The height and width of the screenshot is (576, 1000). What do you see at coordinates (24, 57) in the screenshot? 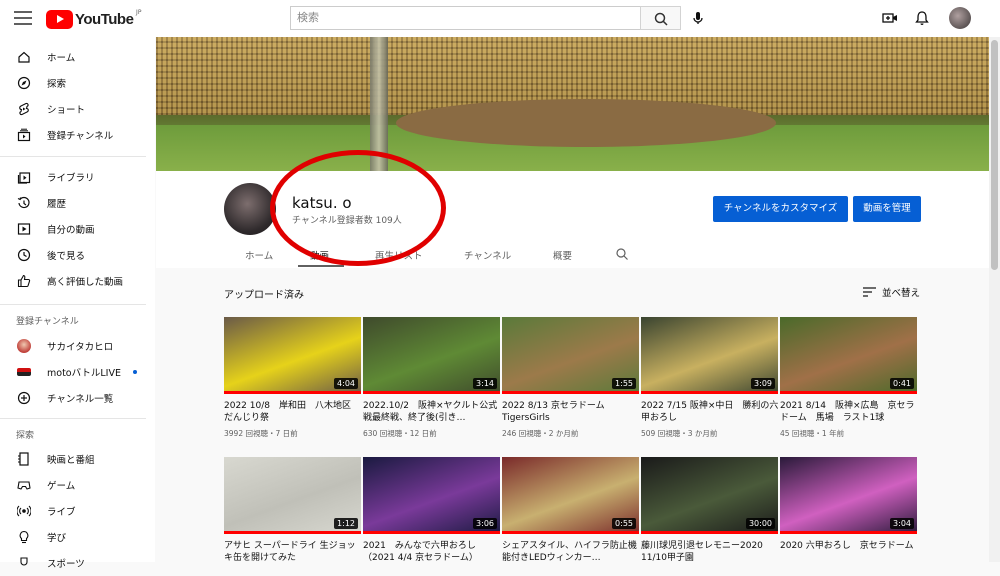
I see `home-icon` at bounding box center [24, 57].